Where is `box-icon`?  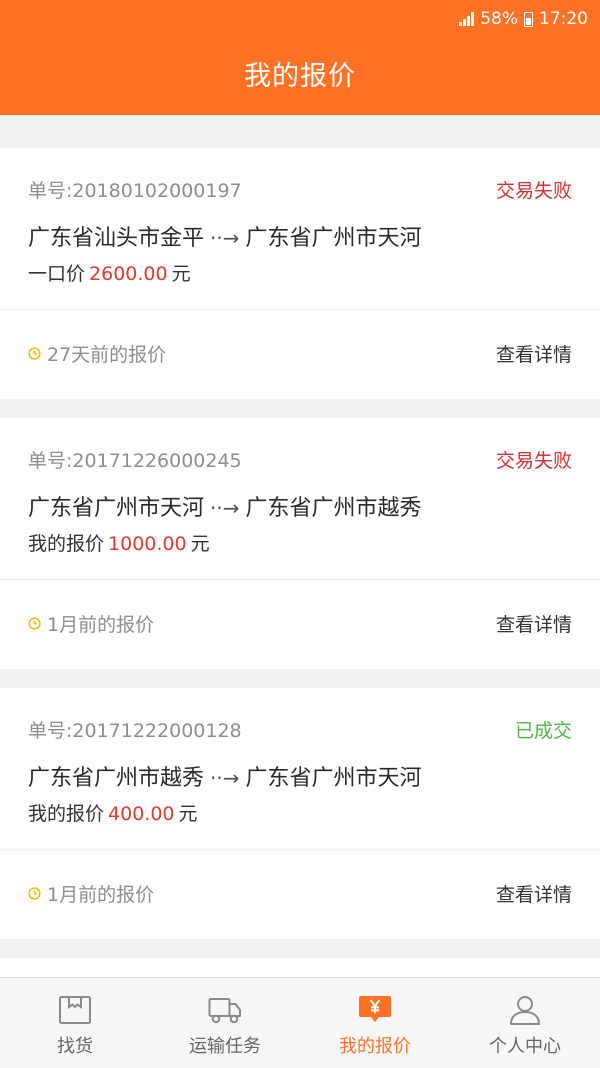
box-icon is located at coordinates (75, 1010).